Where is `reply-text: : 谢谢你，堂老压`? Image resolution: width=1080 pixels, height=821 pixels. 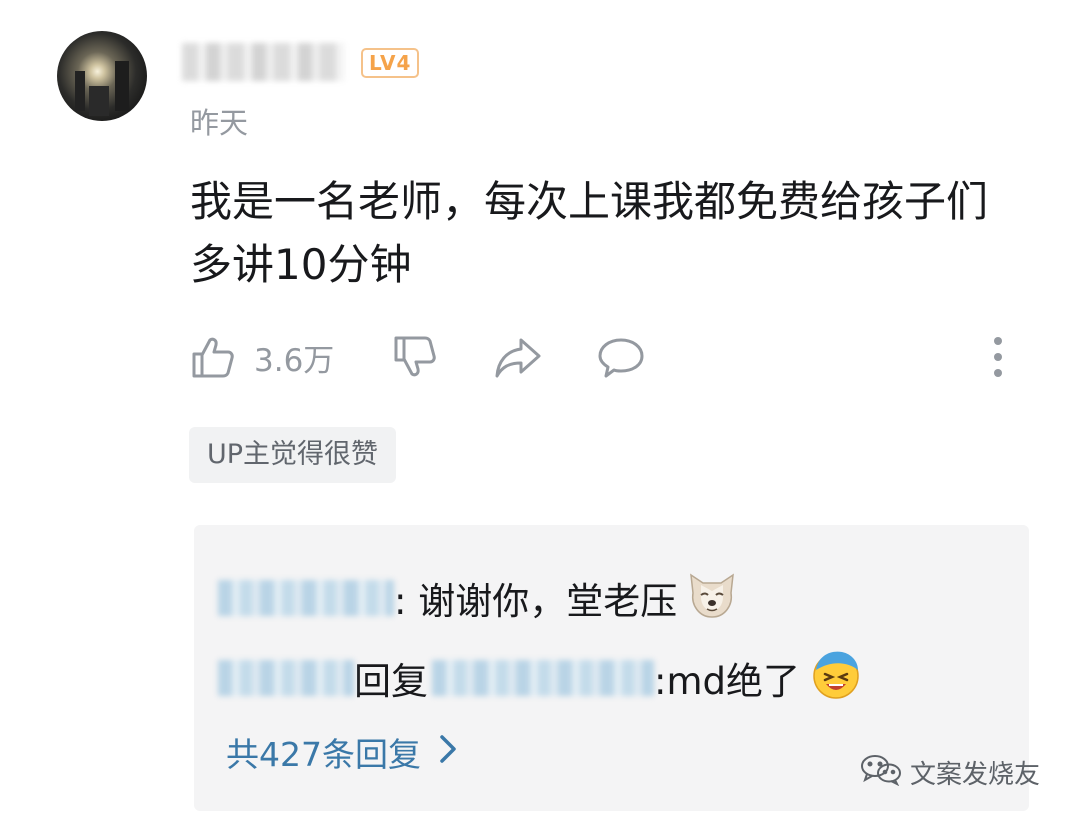
reply-text: : 谢谢你，堂老压 is located at coordinates (536, 601).